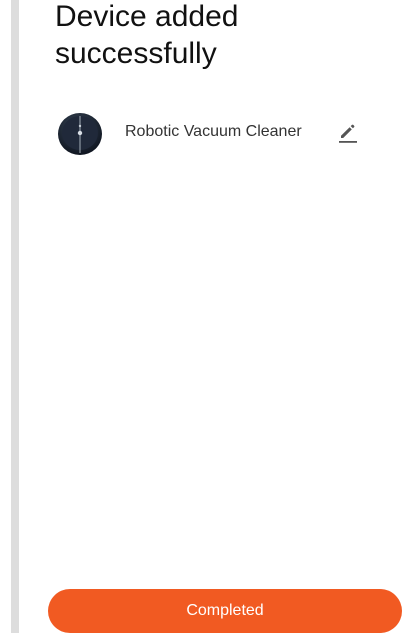  I want to click on device-name: Robotic Vacuum Cleaner, so click(213, 131).